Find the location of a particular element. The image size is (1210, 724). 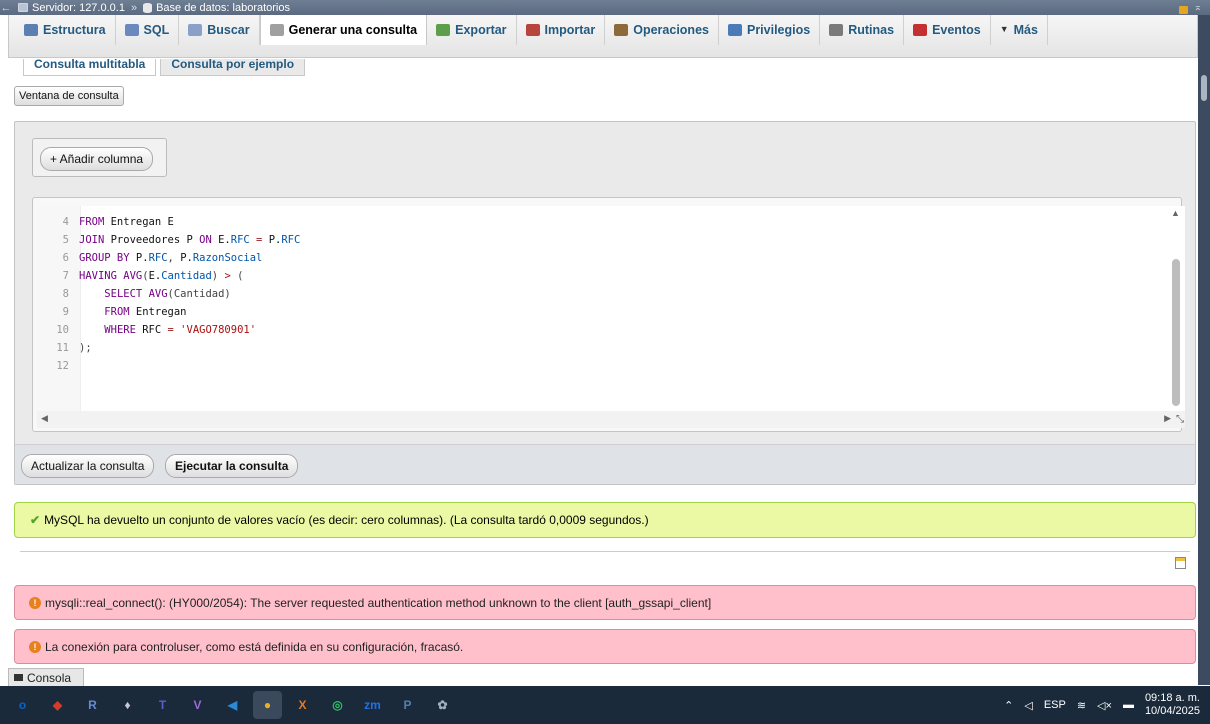

editor-horizontal-scrollbar: ◀ ▶ ⤡ is located at coordinates (611, 419).